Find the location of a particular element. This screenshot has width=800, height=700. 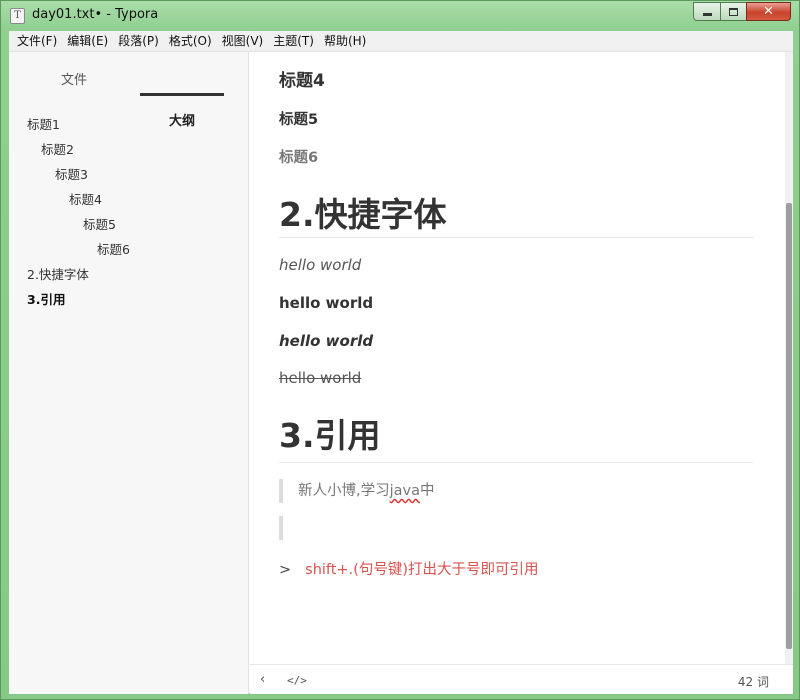

close-button: ✕ is located at coordinates (768, 11).